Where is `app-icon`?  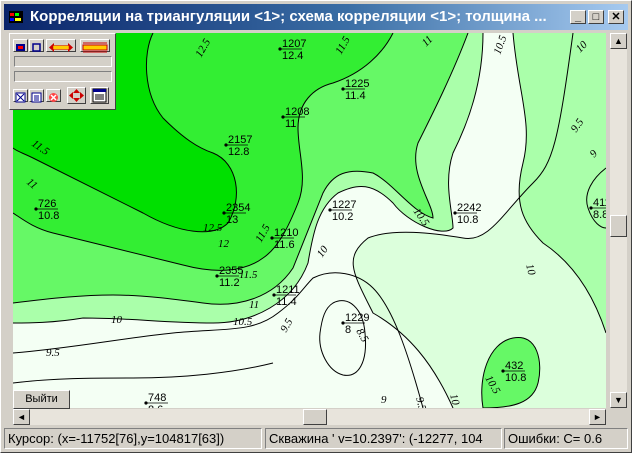 app-icon is located at coordinates (16, 17).